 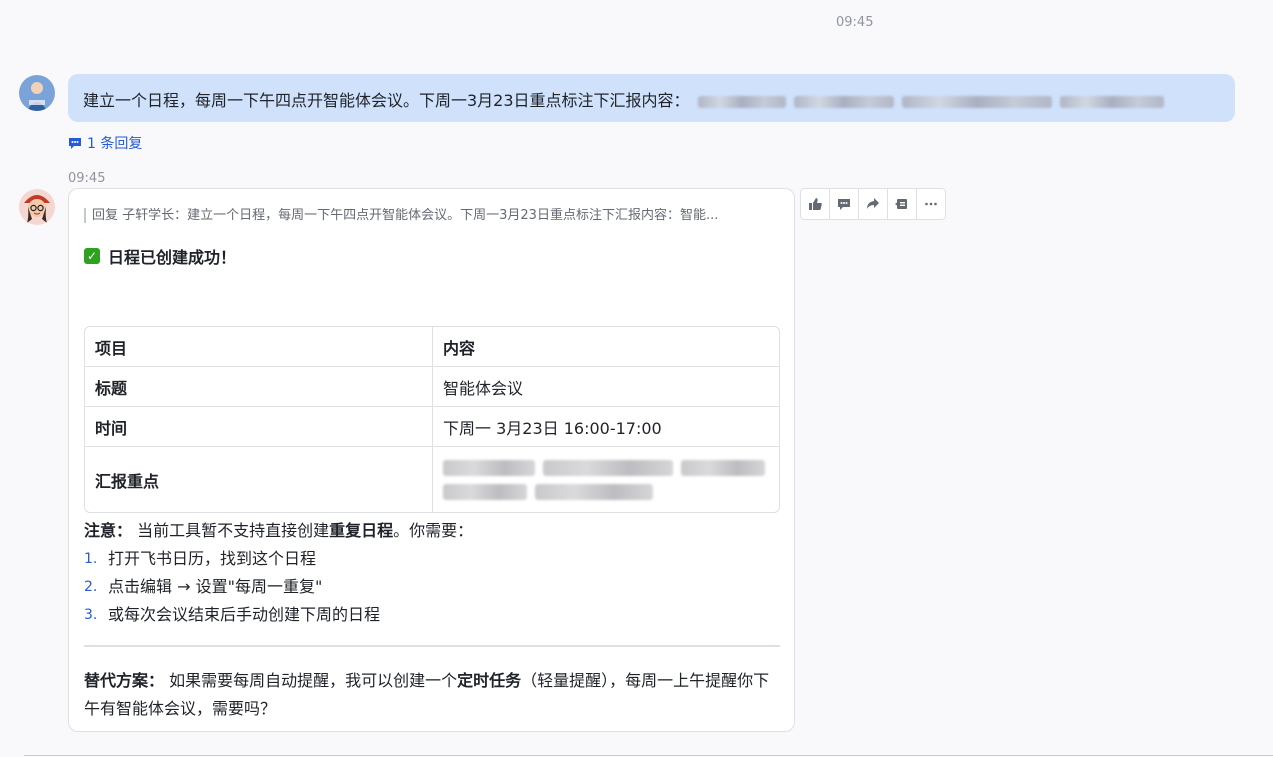 What do you see at coordinates (931, 204) in the screenshot?
I see `more-icon` at bounding box center [931, 204].